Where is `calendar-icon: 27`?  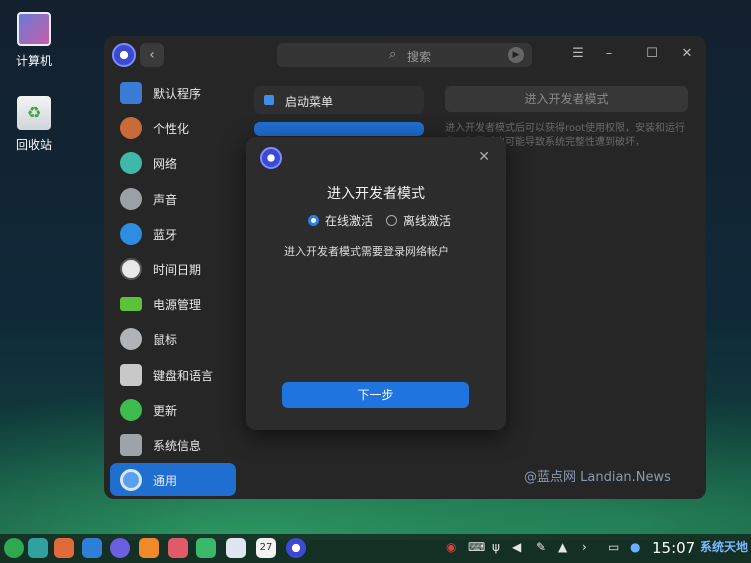 calendar-icon: 27 is located at coordinates (266, 548).